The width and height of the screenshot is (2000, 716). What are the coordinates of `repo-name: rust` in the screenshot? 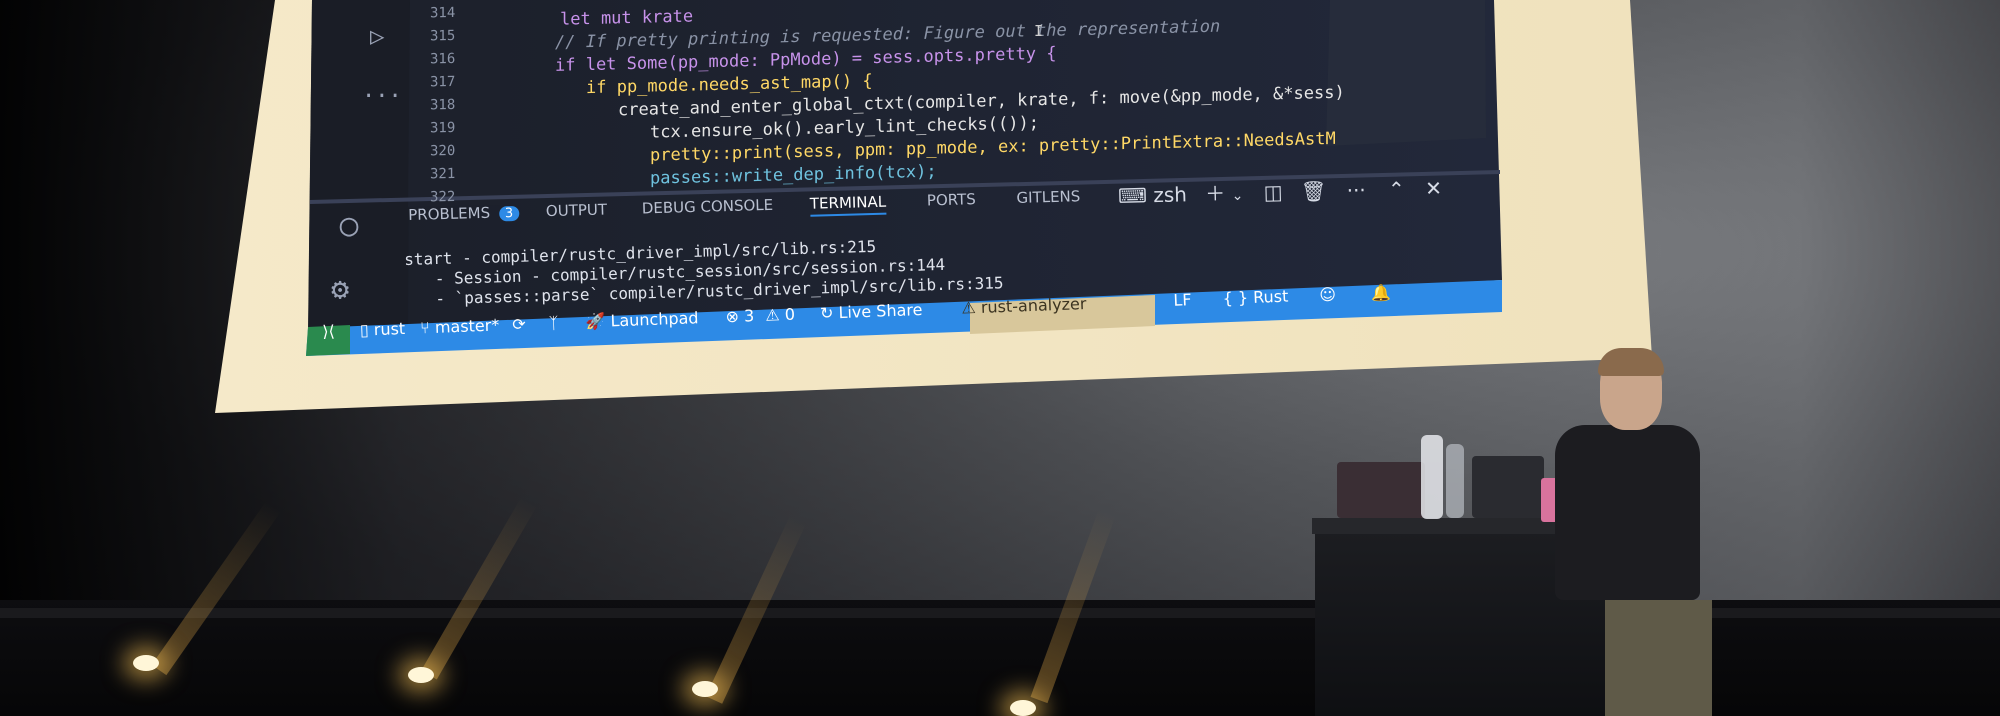 It's located at (389, 329).